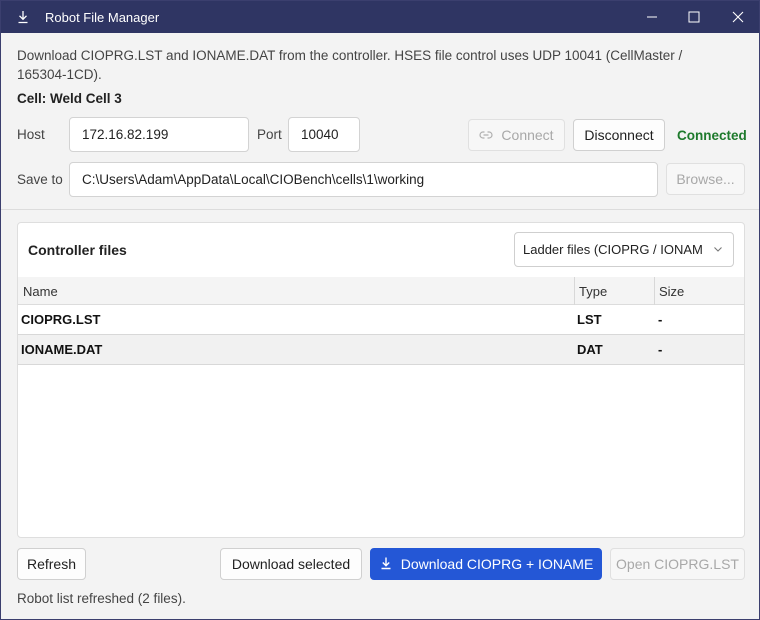 The height and width of the screenshot is (620, 760). What do you see at coordinates (324, 134) in the screenshot?
I see `port-input: 10040` at bounding box center [324, 134].